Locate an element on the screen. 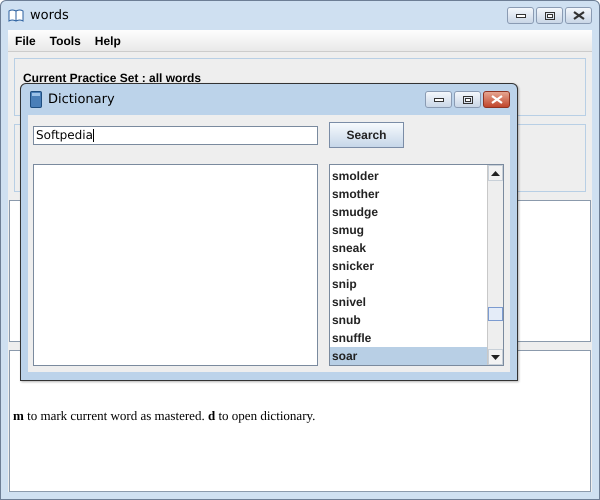 This screenshot has width=600, height=500. practice-set-label: Current Practice Set : all words is located at coordinates (112, 78).